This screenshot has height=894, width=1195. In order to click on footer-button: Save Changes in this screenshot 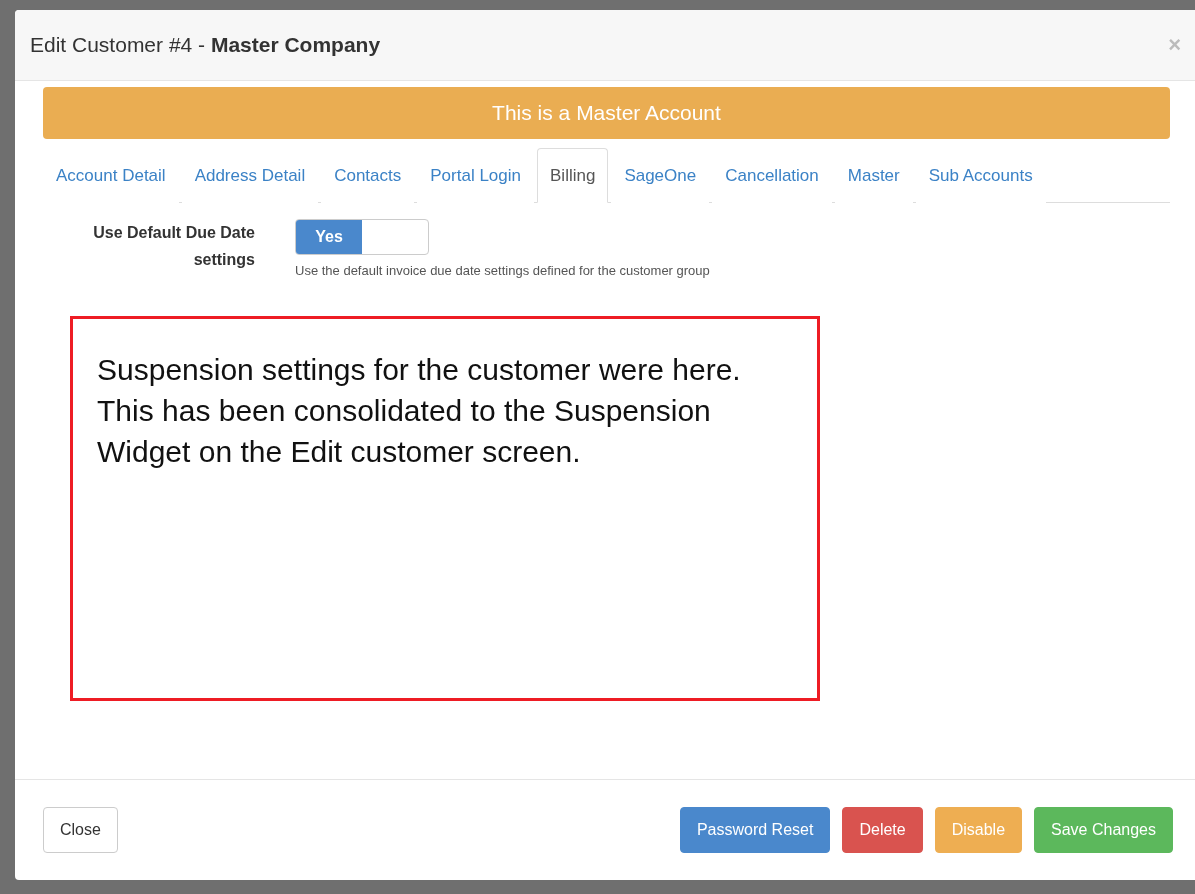, I will do `click(1103, 830)`.